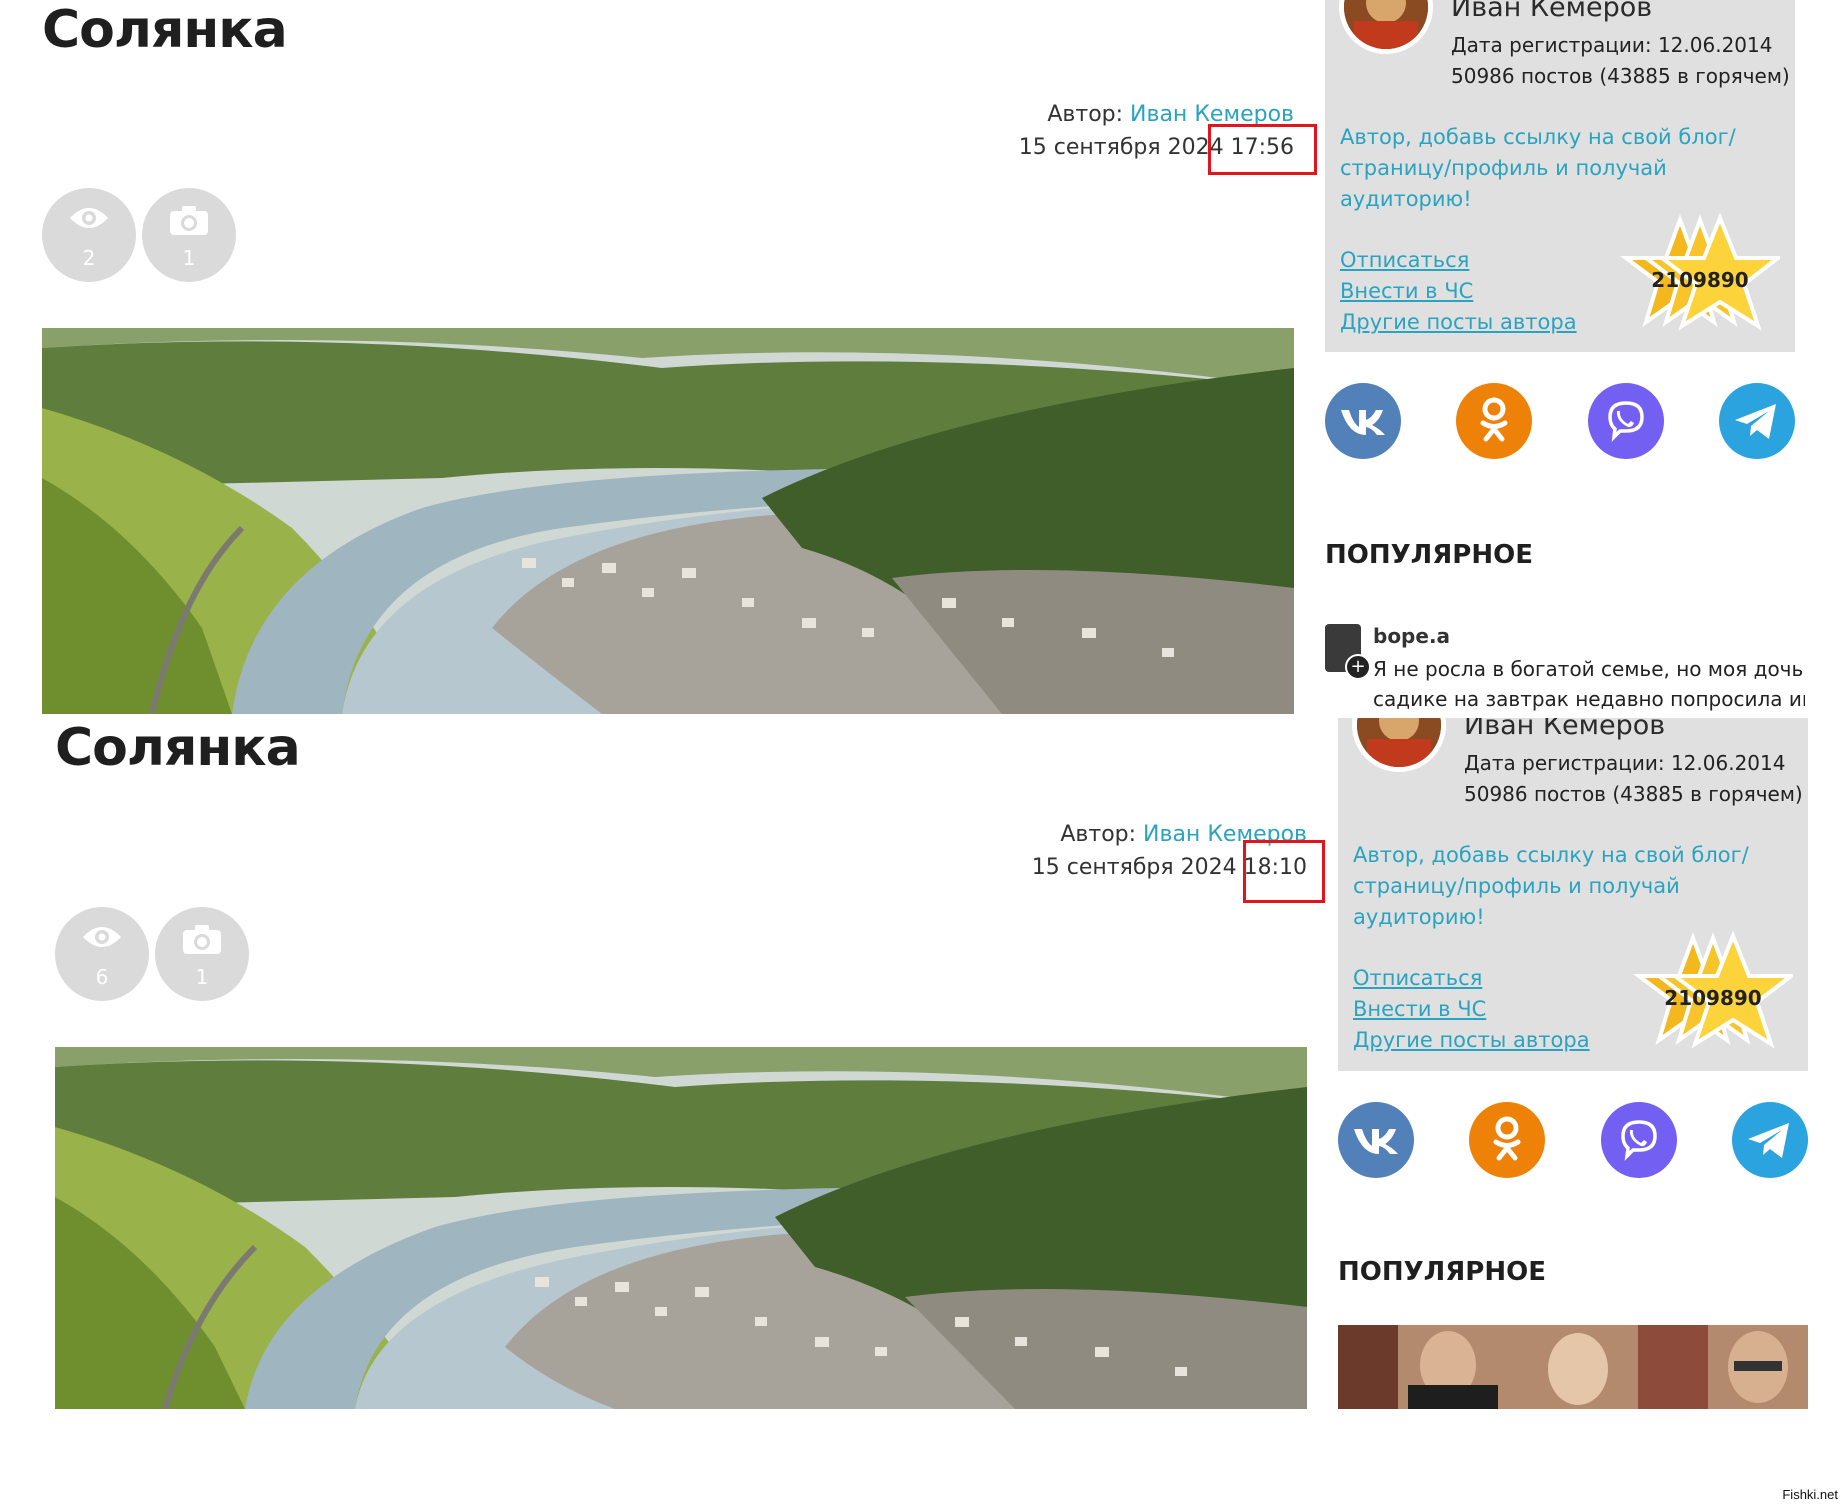  I want to click on popular-post-user: bope.a, so click(1412, 636).